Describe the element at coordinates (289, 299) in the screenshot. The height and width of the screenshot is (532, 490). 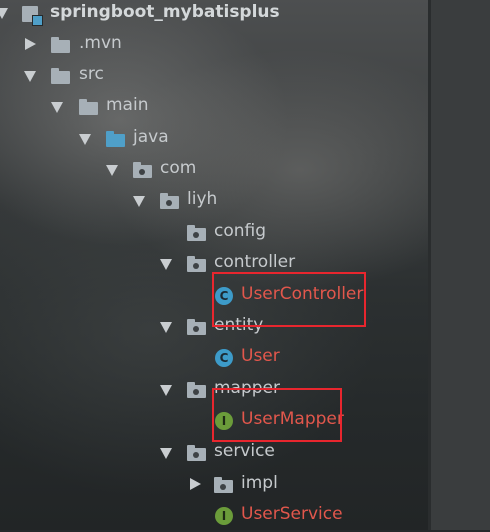
I see `highlight-box-user-controller` at that location.